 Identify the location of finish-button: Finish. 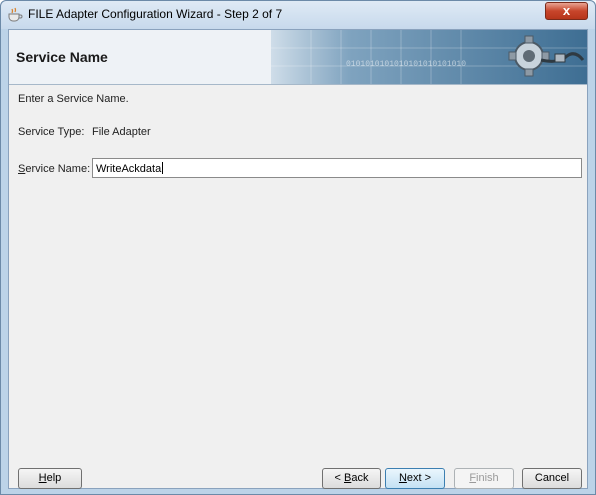
(484, 478).